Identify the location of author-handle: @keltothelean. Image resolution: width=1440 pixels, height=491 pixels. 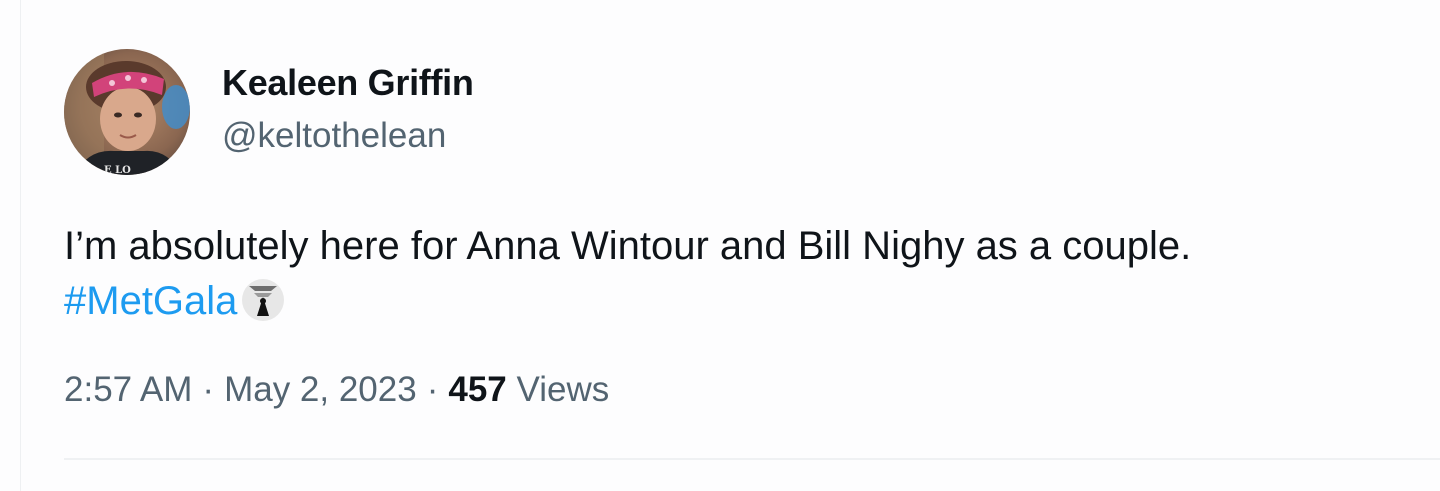
(334, 136).